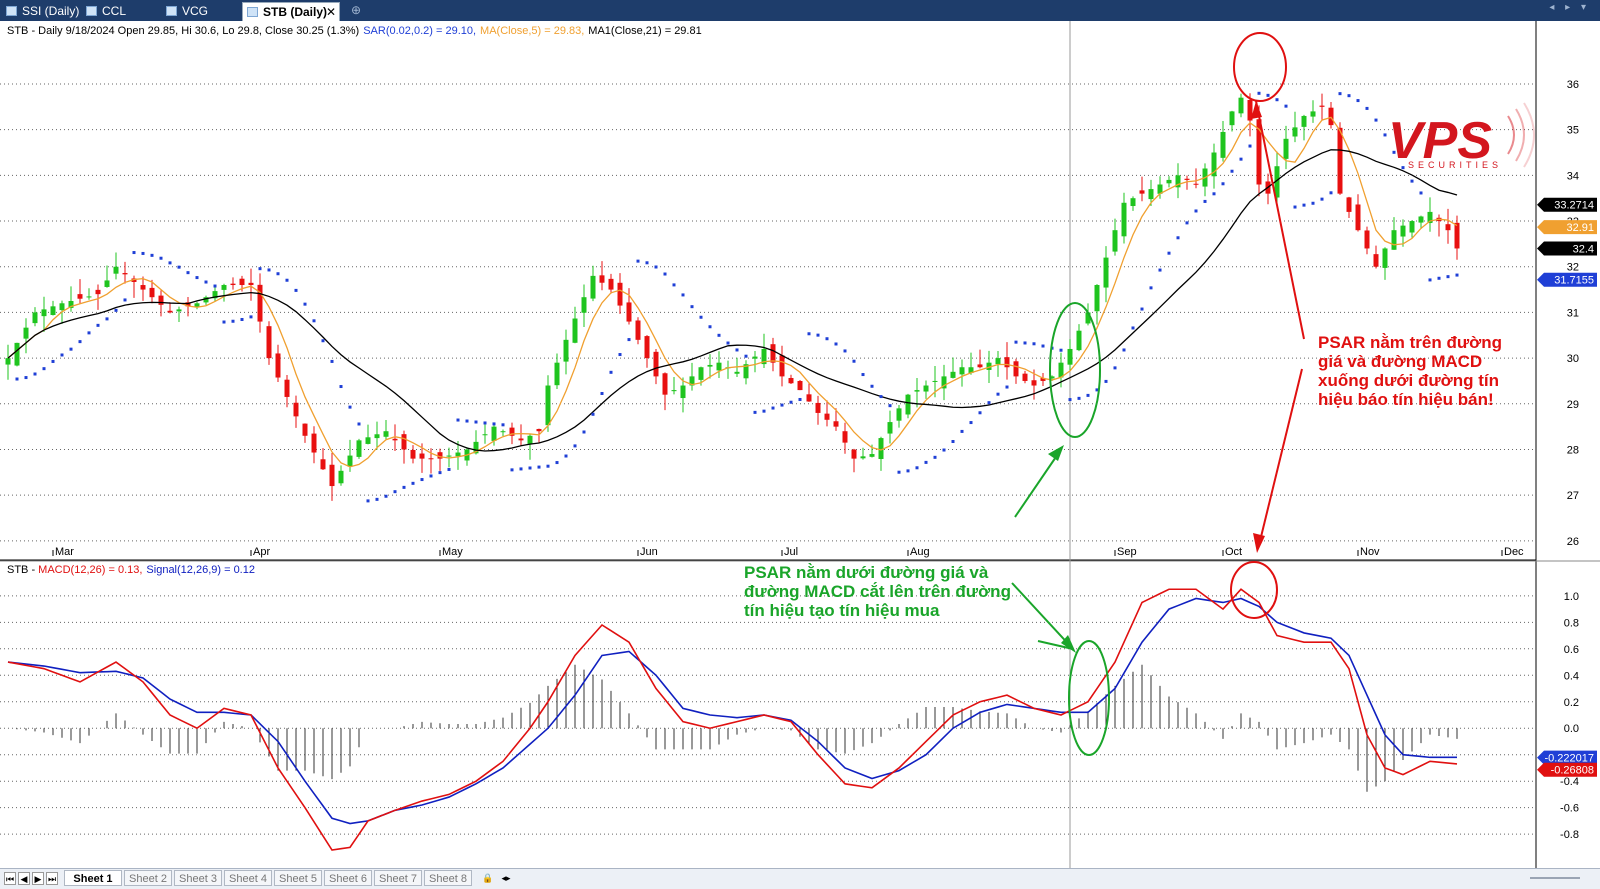 The image size is (1600, 889). What do you see at coordinates (24, 878) in the screenshot?
I see `prev-sheet-icon: ◀` at bounding box center [24, 878].